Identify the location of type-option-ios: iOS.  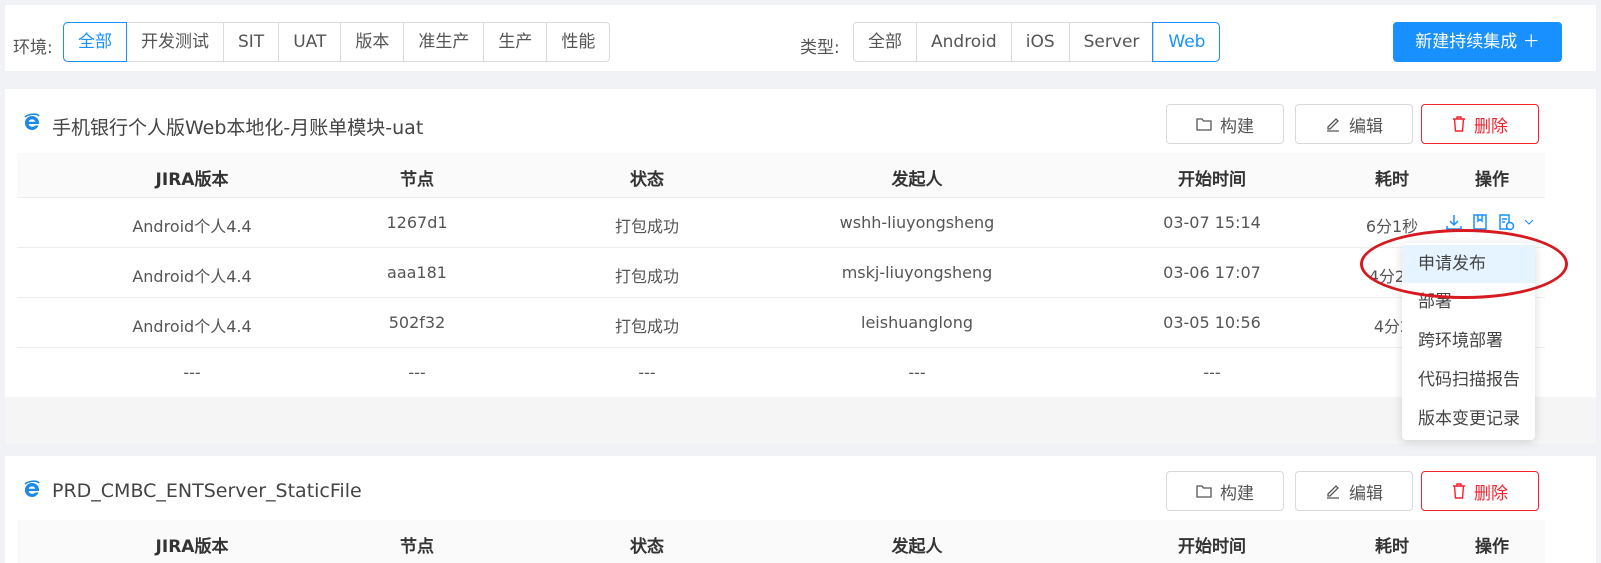
(1039, 42).